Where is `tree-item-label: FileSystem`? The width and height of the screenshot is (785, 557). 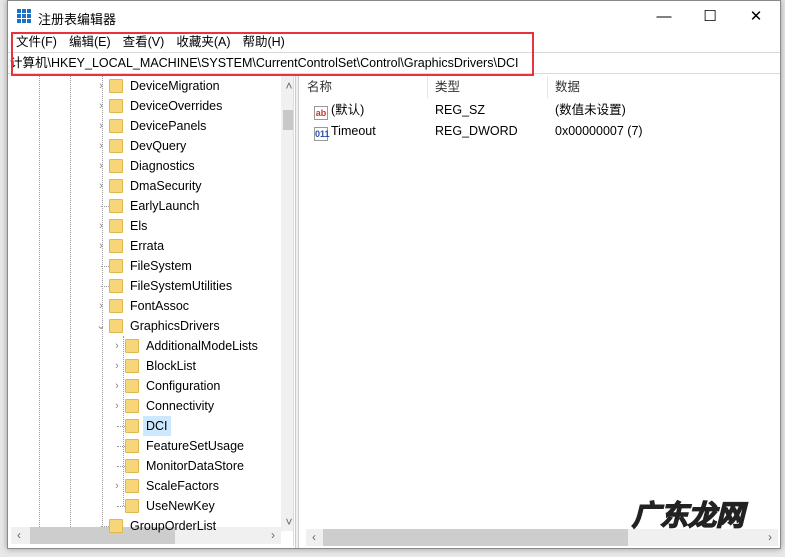 tree-item-label: FileSystem is located at coordinates (161, 266).